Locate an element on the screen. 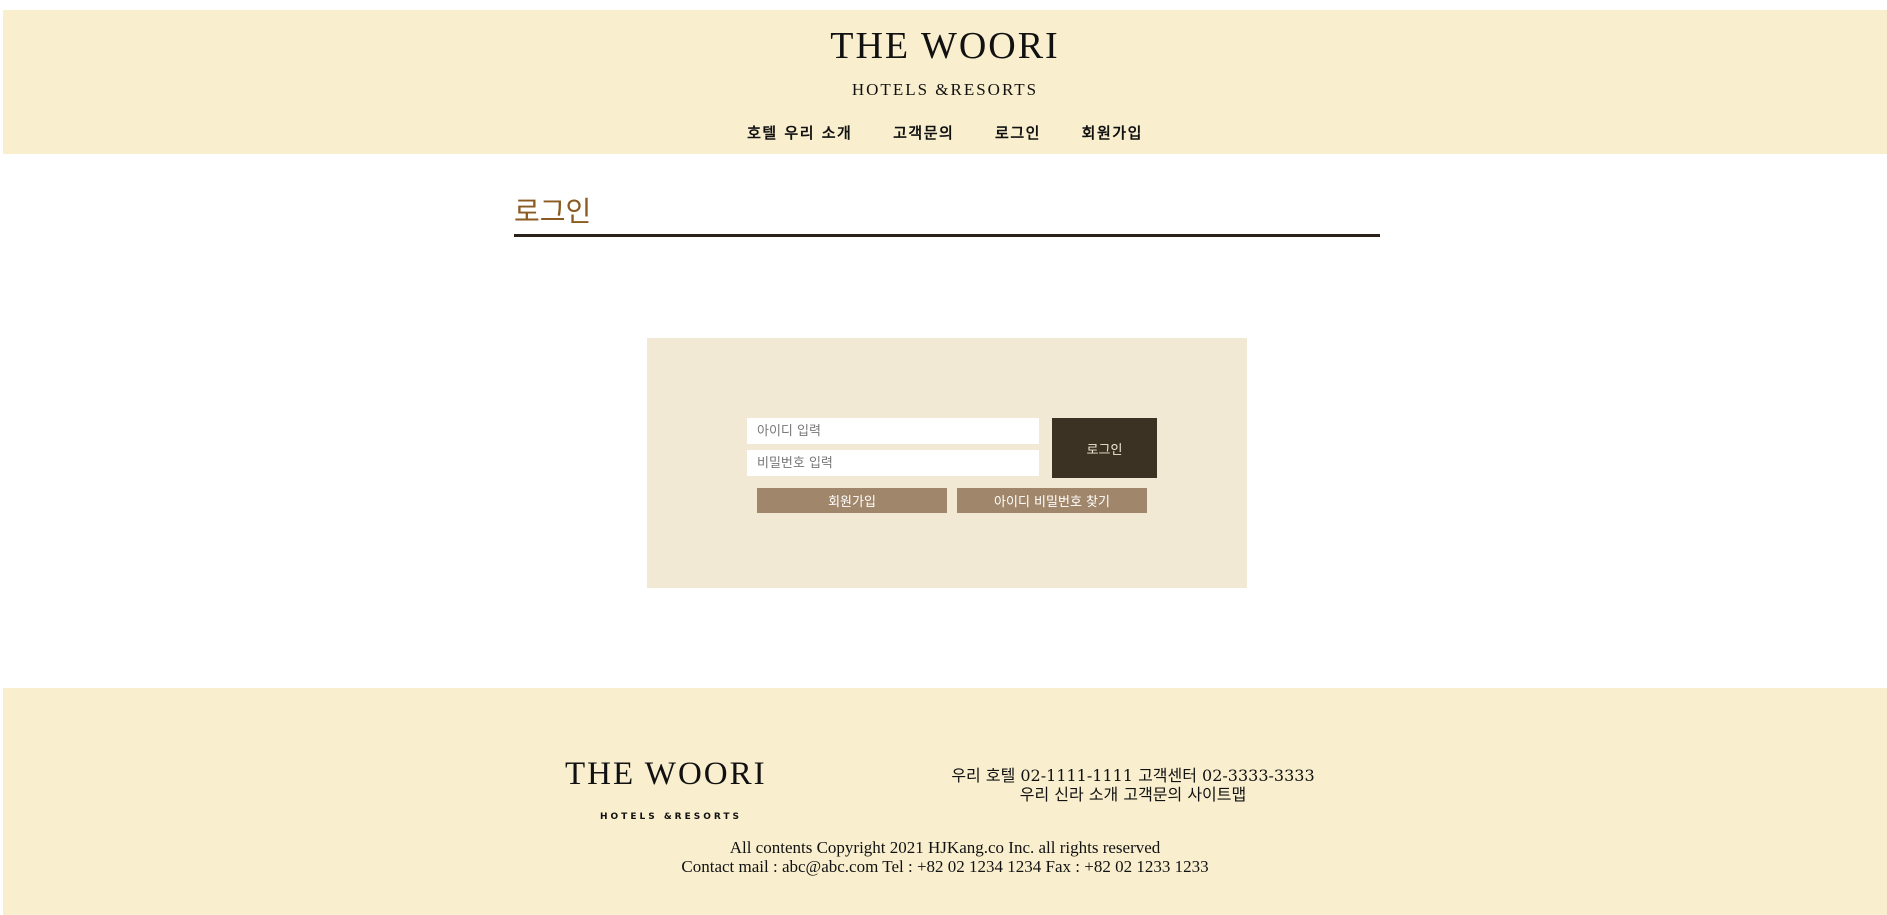  footer-logo-title: THE WOORI is located at coordinates (666, 774).